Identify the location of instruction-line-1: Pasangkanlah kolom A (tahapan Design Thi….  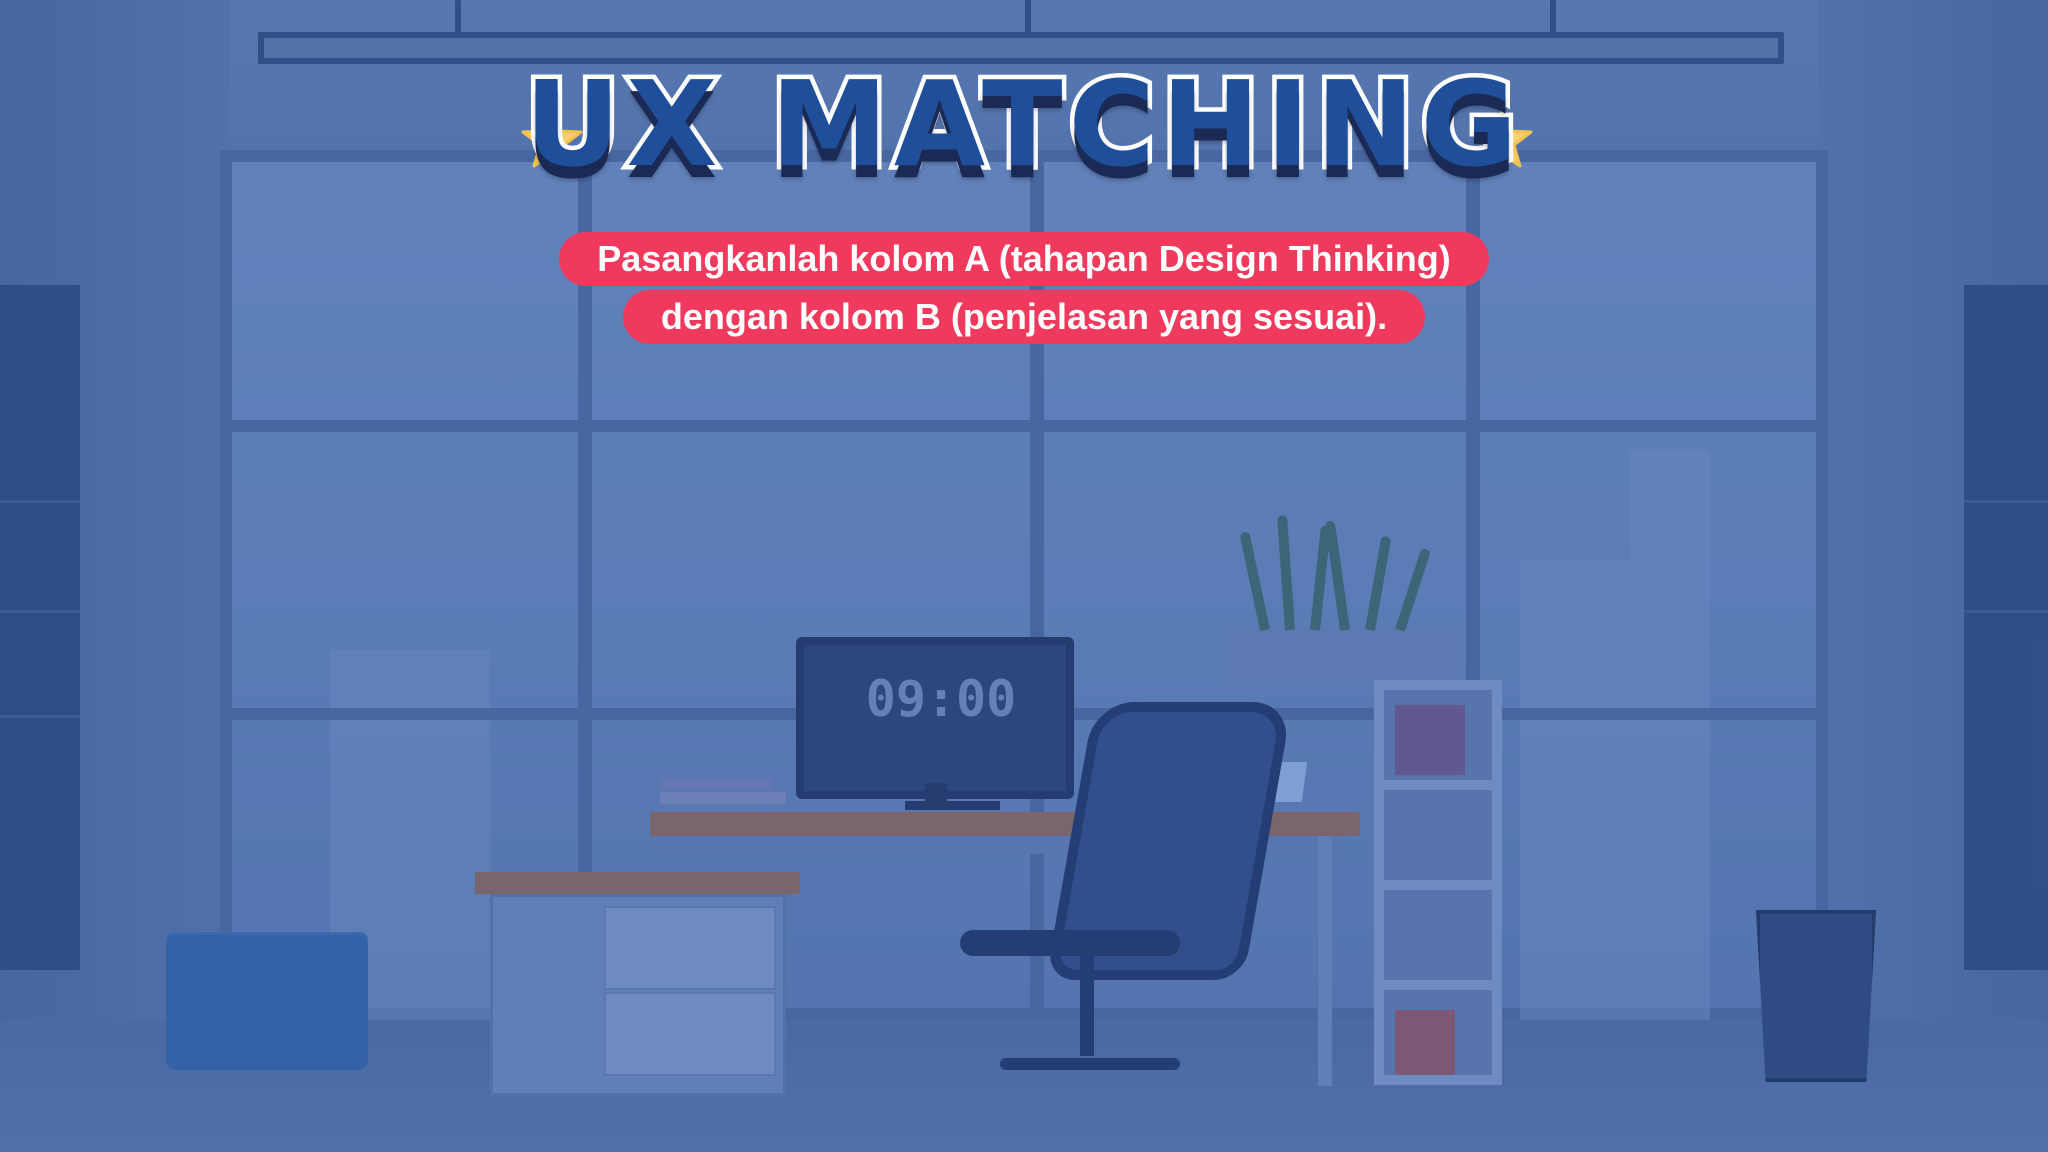
(1024, 259).